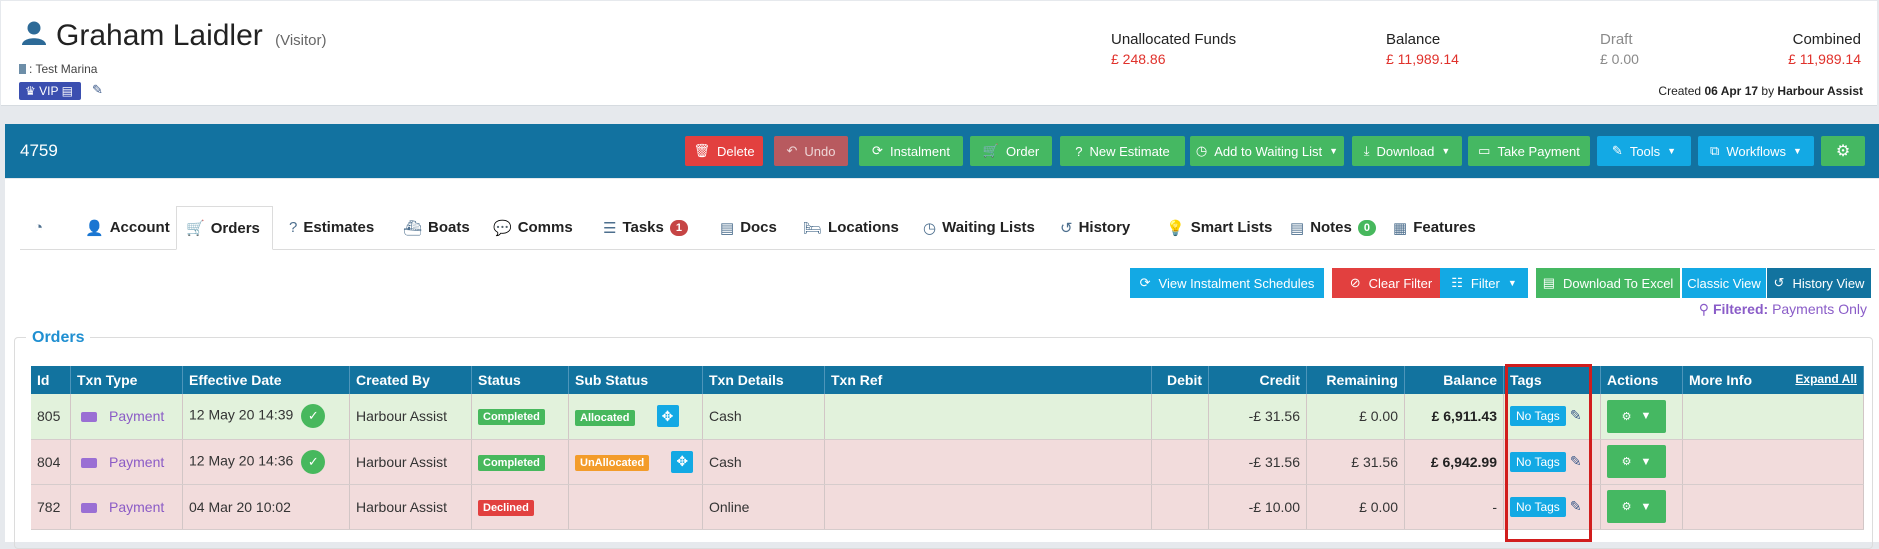 The image size is (1879, 549). Describe the element at coordinates (1257, 417) in the screenshot. I see `cell-credit: -£ 31.56` at that location.